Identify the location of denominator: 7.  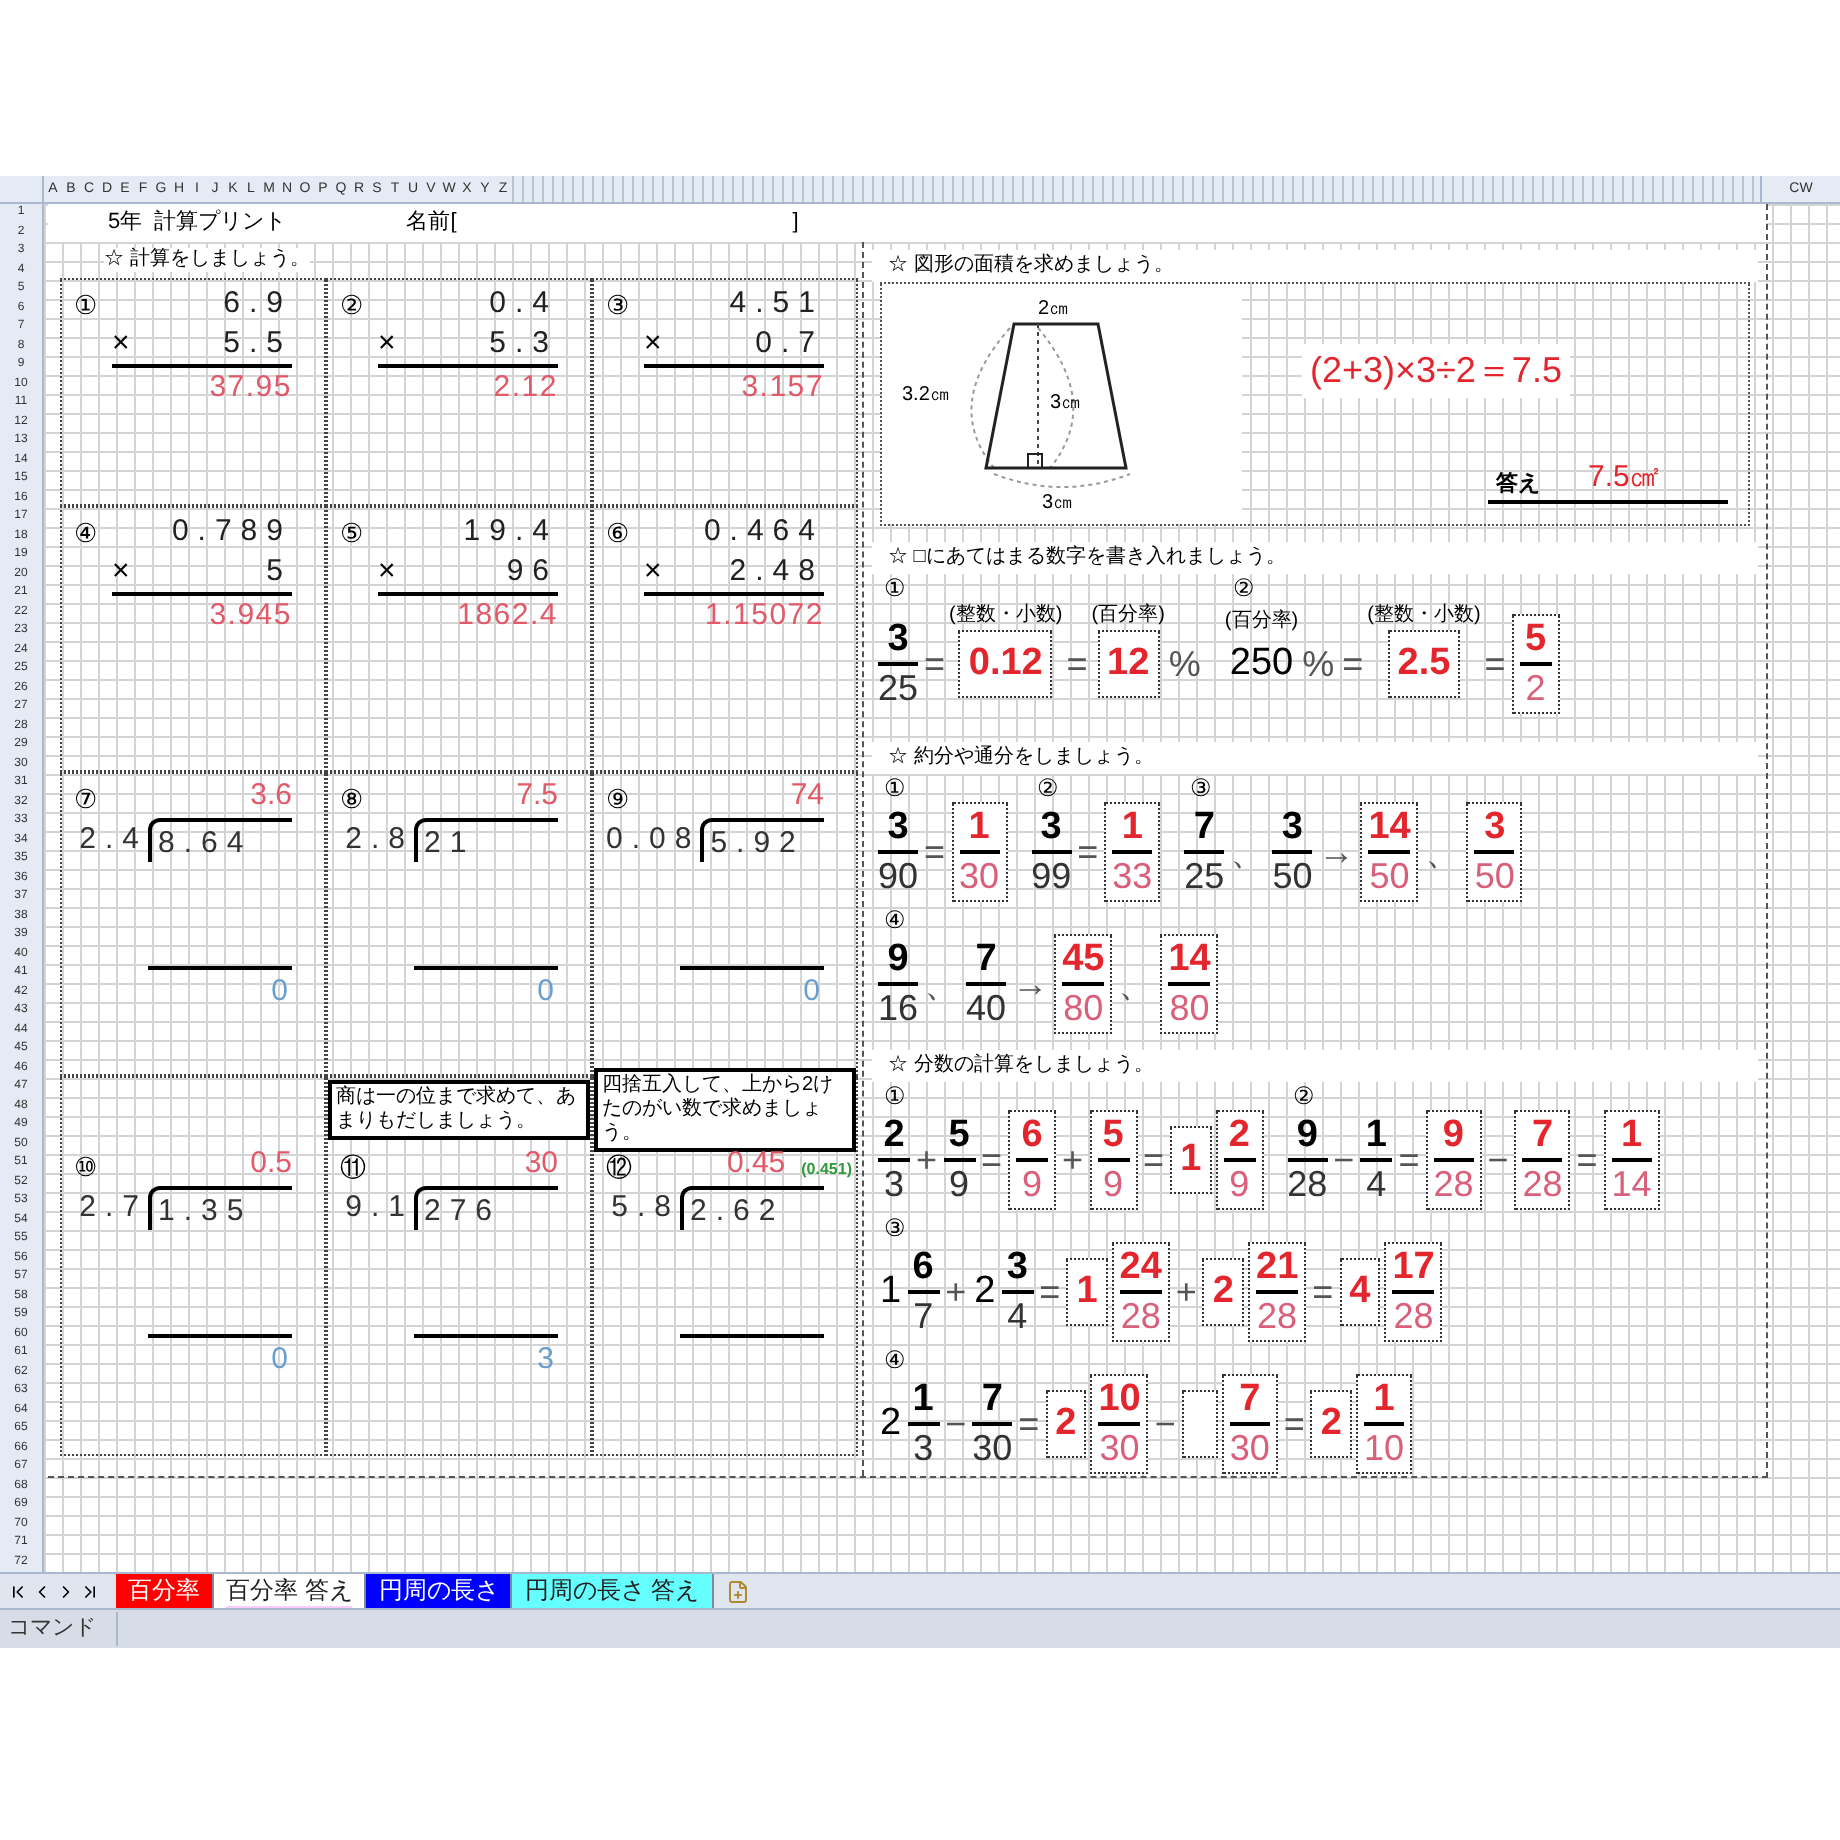
(923, 1316).